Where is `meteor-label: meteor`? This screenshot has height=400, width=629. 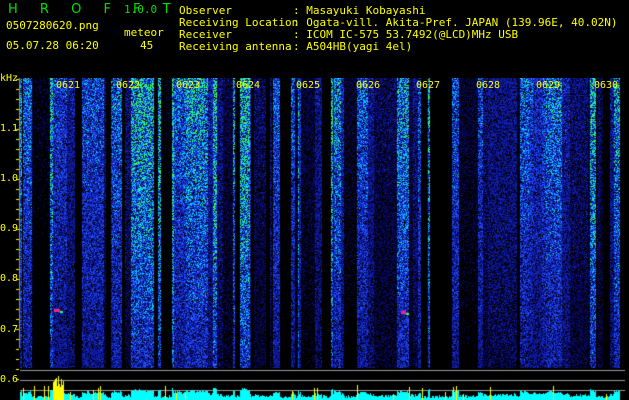
meteor-label: meteor is located at coordinates (144, 32).